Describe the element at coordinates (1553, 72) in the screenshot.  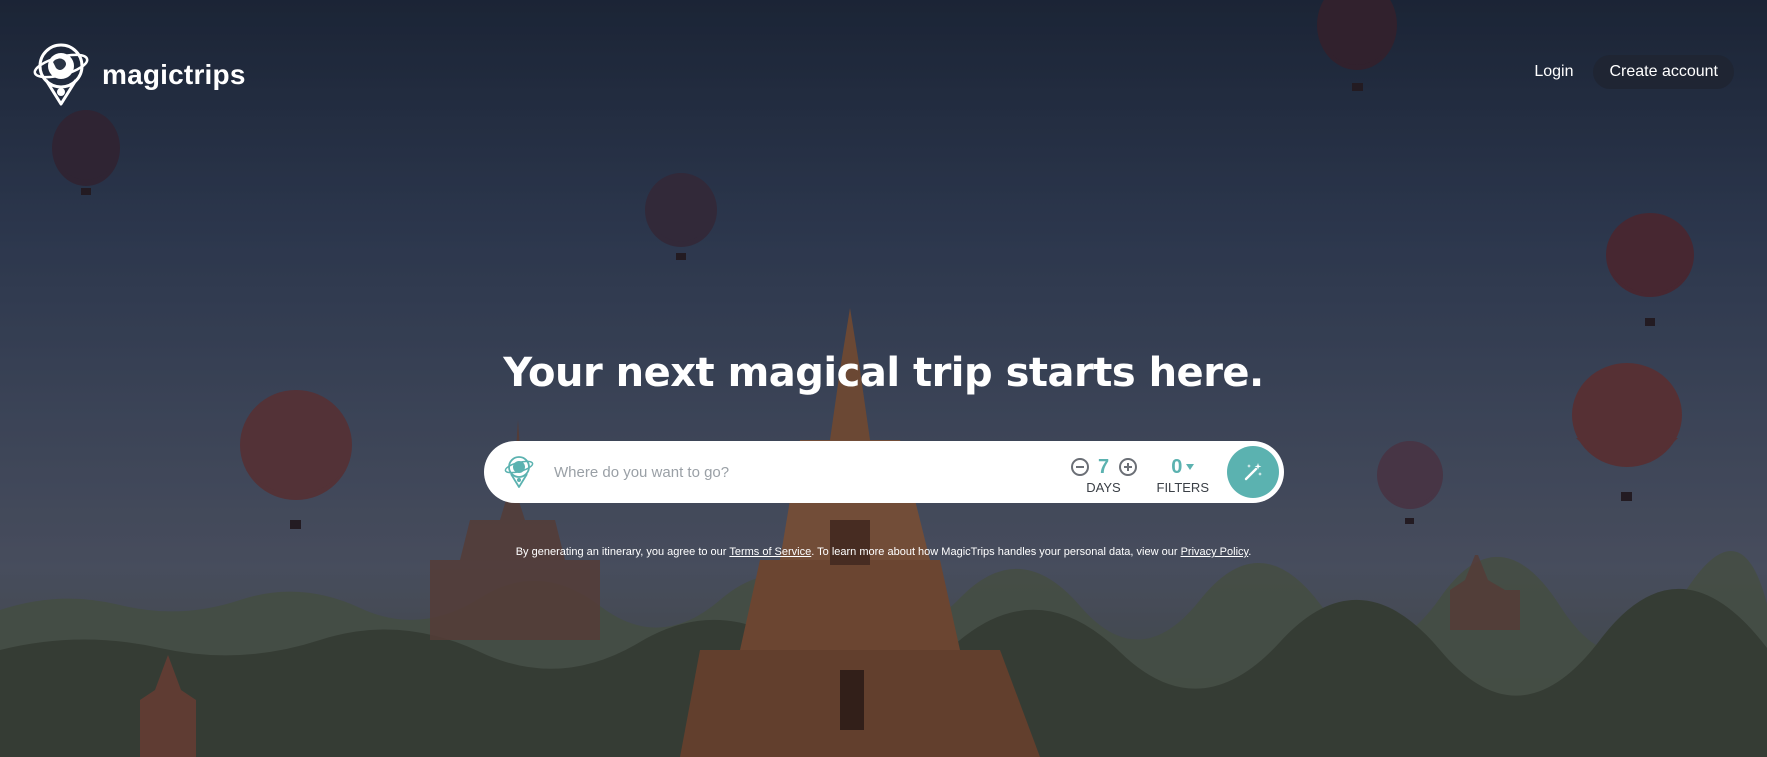
I see `login-link: Login` at that location.